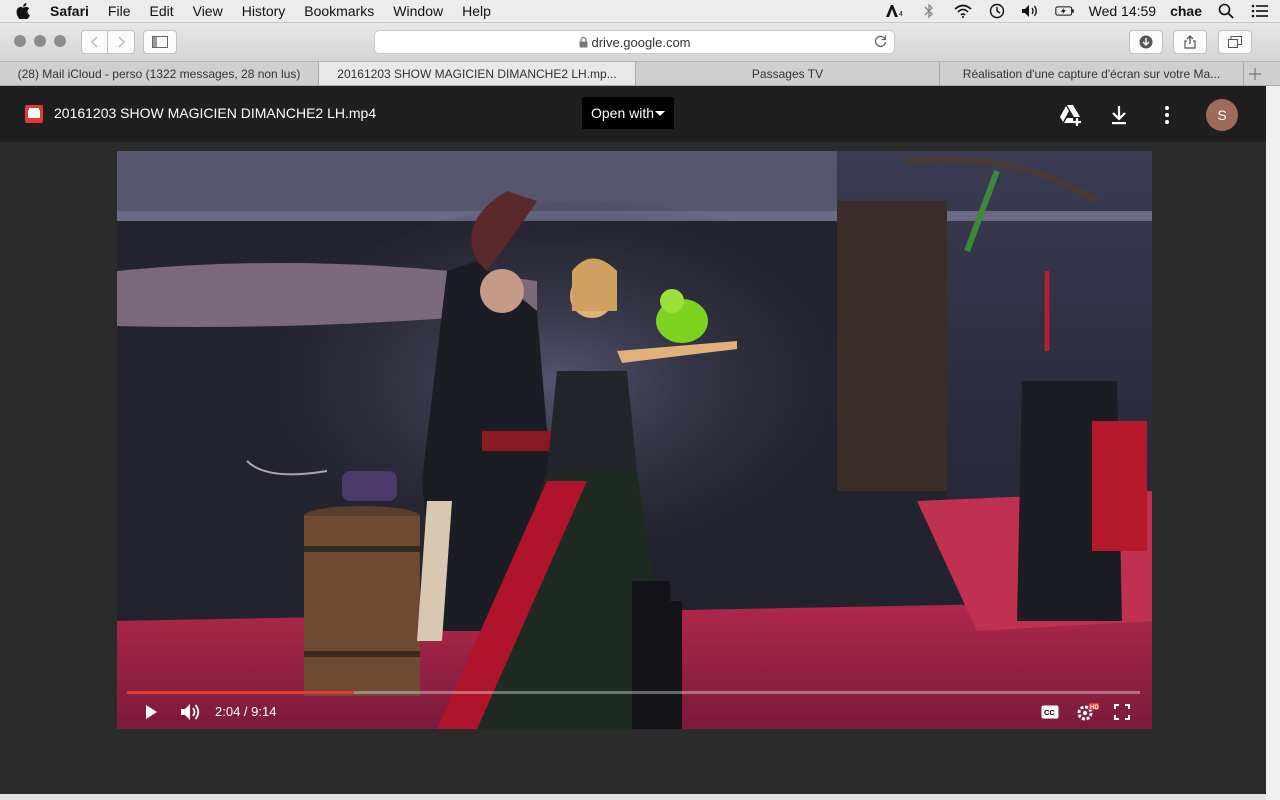  Describe the element at coordinates (476, 11) in the screenshot. I see `menu-help: Help` at that location.